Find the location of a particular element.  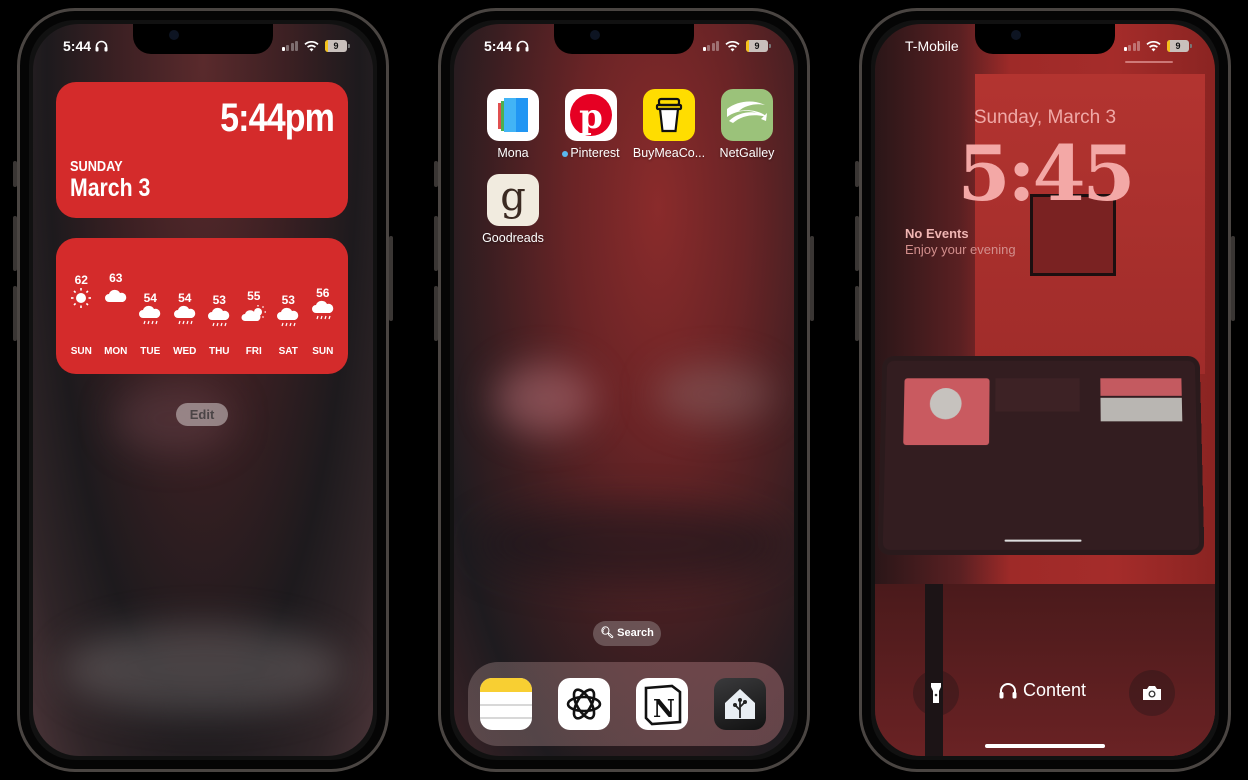

forecast-day-label: FRI is located at coordinates (253, 351).